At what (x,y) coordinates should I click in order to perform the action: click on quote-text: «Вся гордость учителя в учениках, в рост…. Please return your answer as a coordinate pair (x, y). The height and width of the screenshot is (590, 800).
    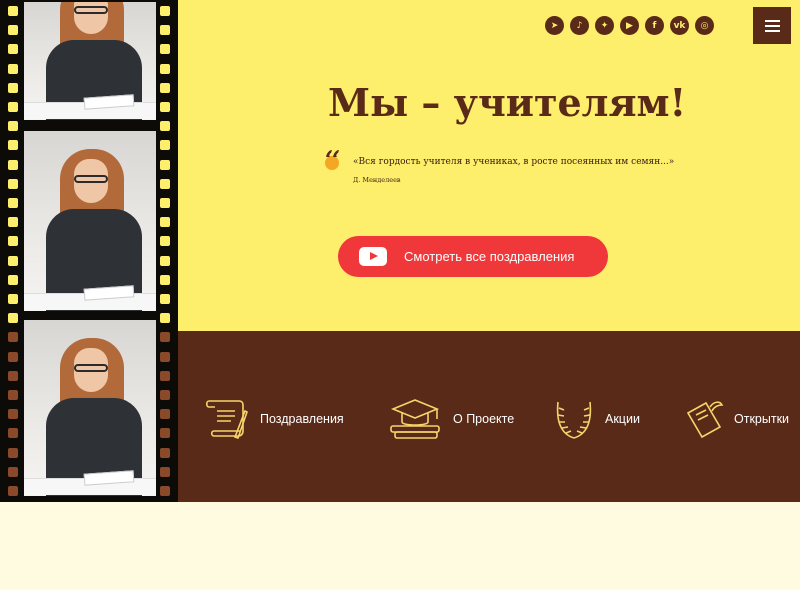
    Looking at the image, I should click on (514, 162).